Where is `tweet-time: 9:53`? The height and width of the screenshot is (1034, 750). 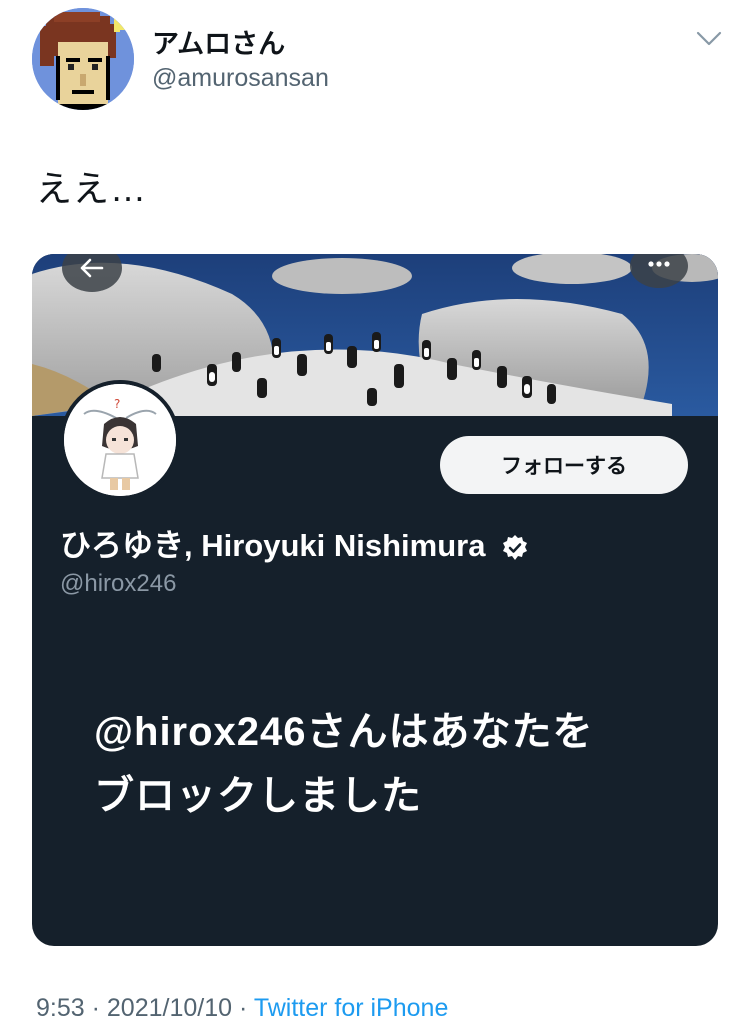
tweet-time: 9:53 is located at coordinates (60, 1008).